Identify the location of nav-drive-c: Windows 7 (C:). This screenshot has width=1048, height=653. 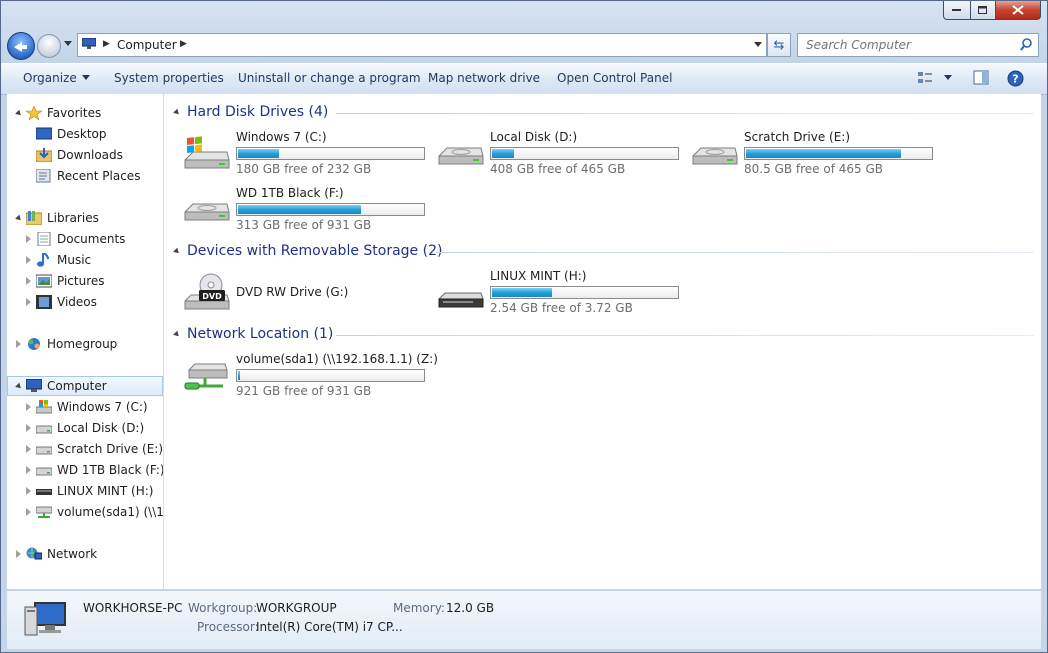
(85, 407).